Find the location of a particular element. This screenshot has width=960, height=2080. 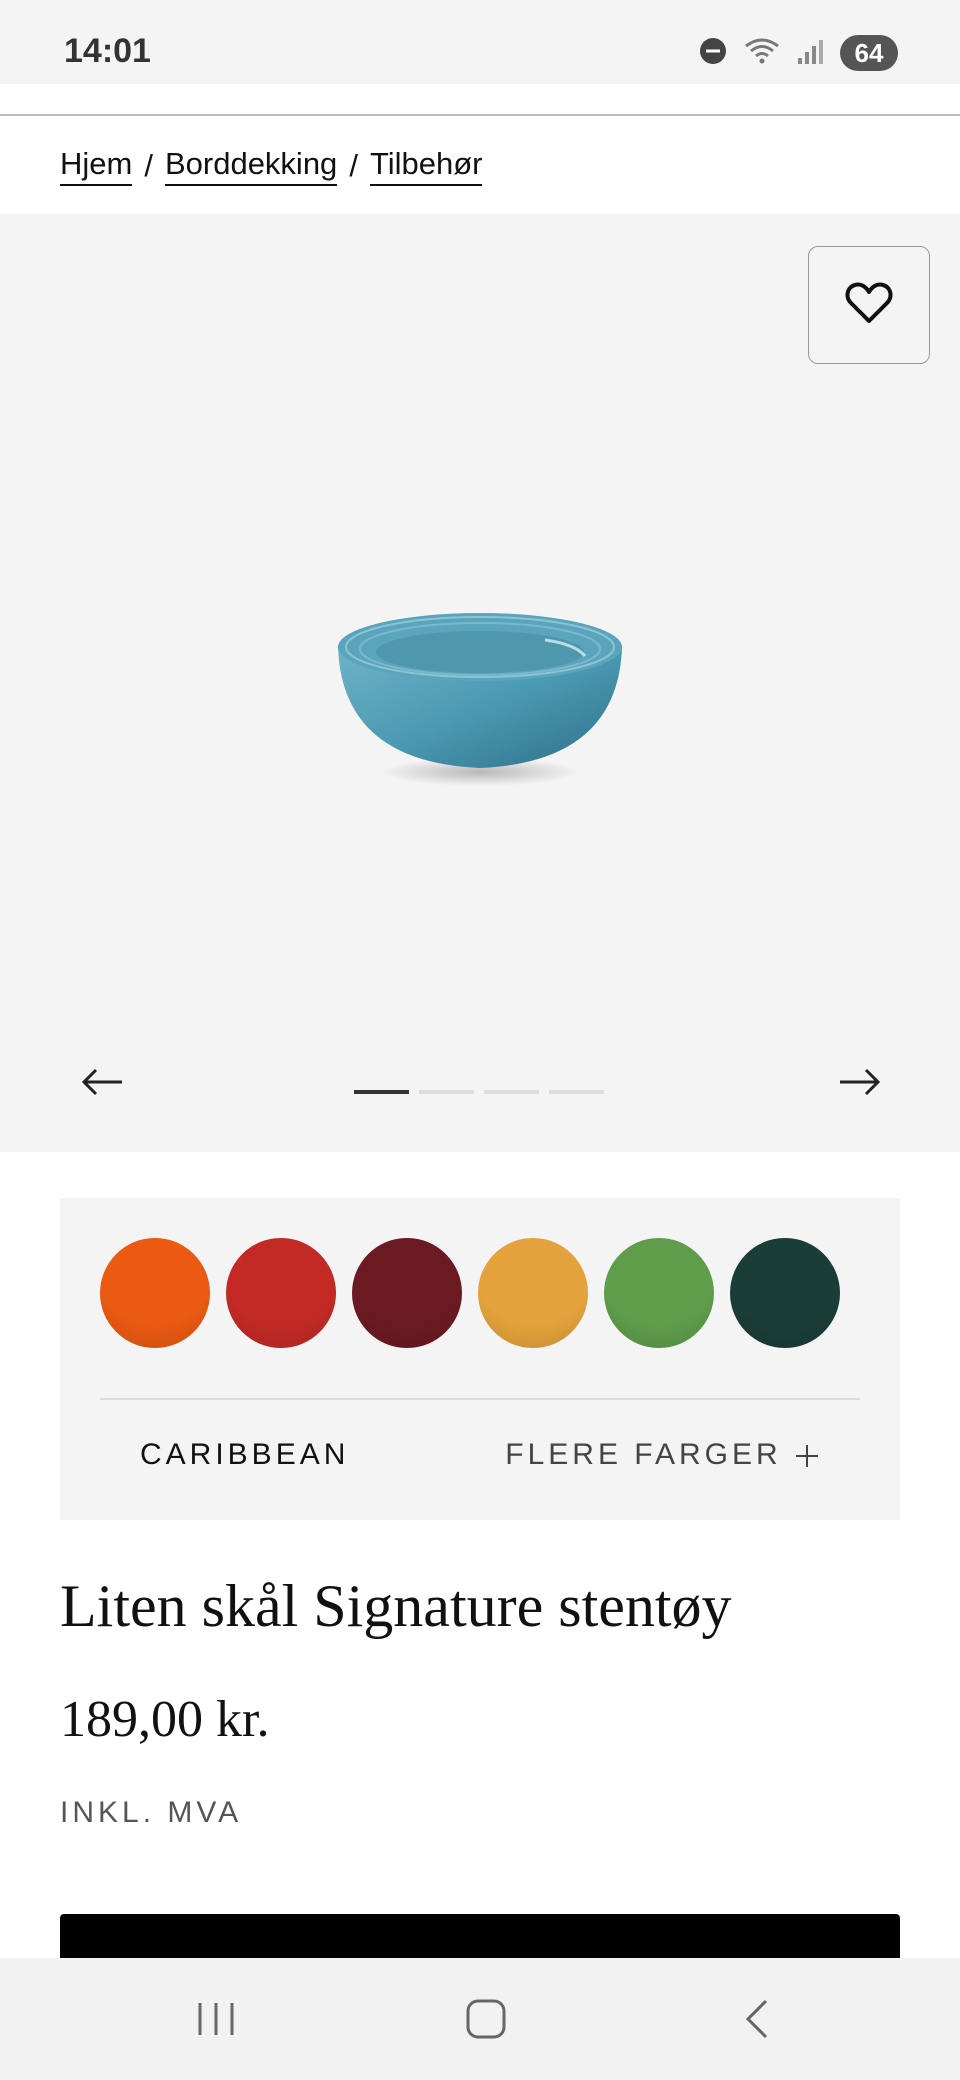

color-selector: CARIBBEAN FLERE FARGER is located at coordinates (480, 1359).